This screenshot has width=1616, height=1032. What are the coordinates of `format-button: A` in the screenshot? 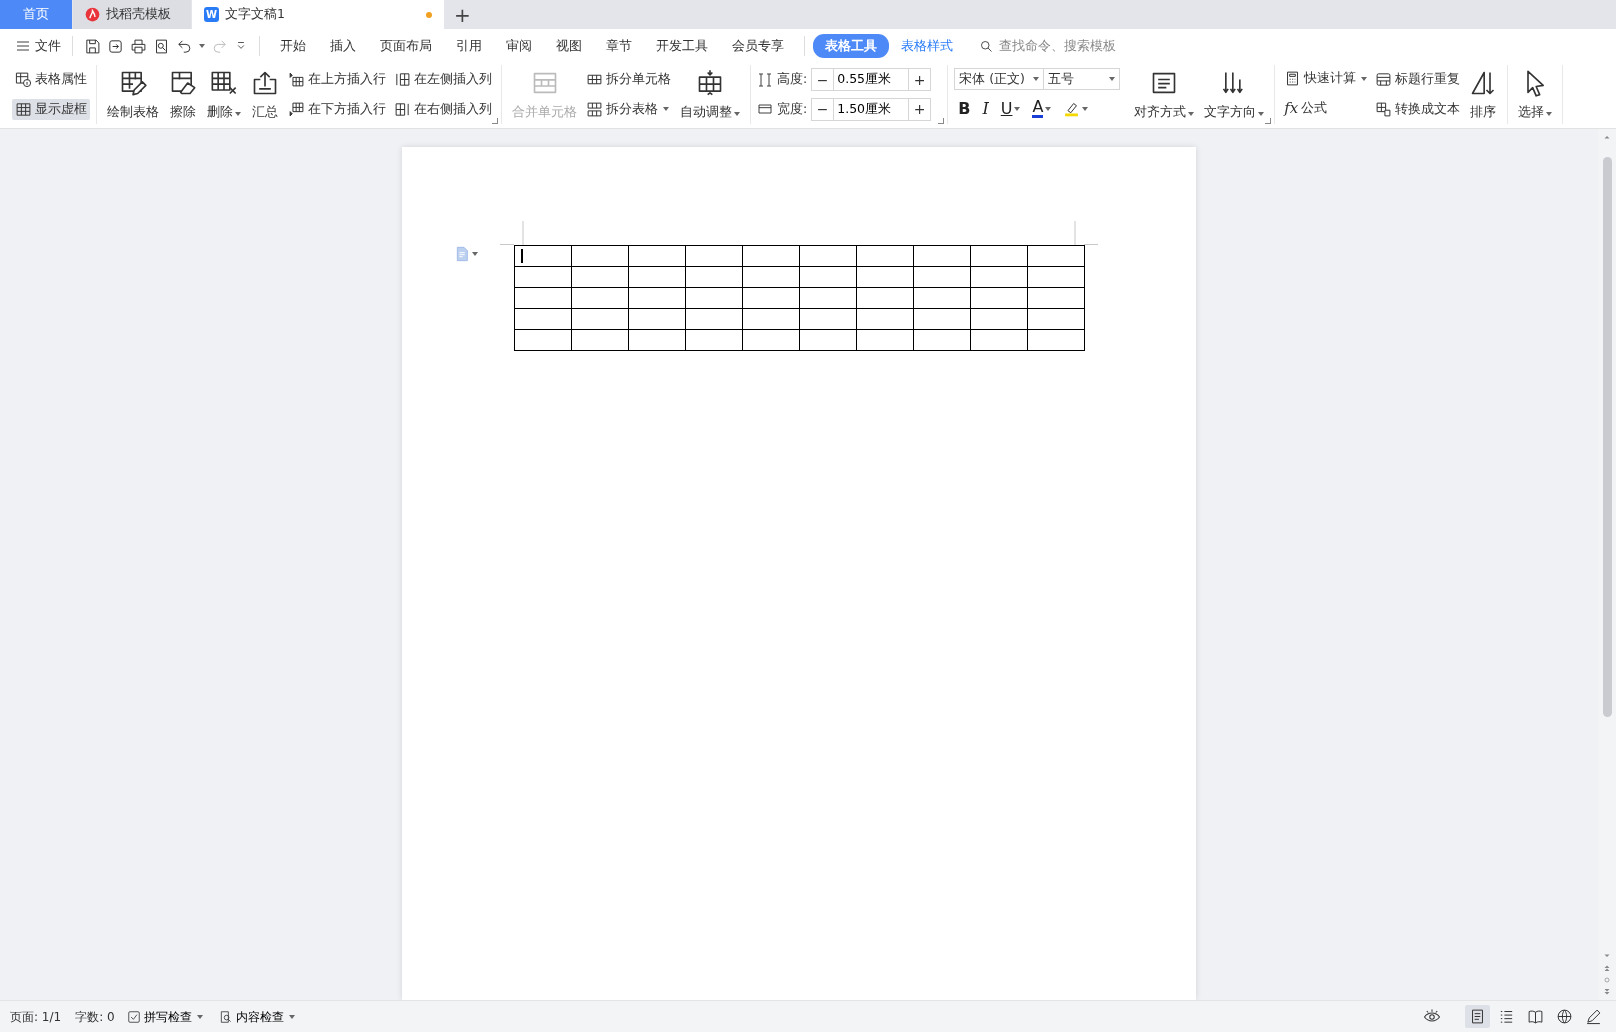 It's located at (1042, 109).